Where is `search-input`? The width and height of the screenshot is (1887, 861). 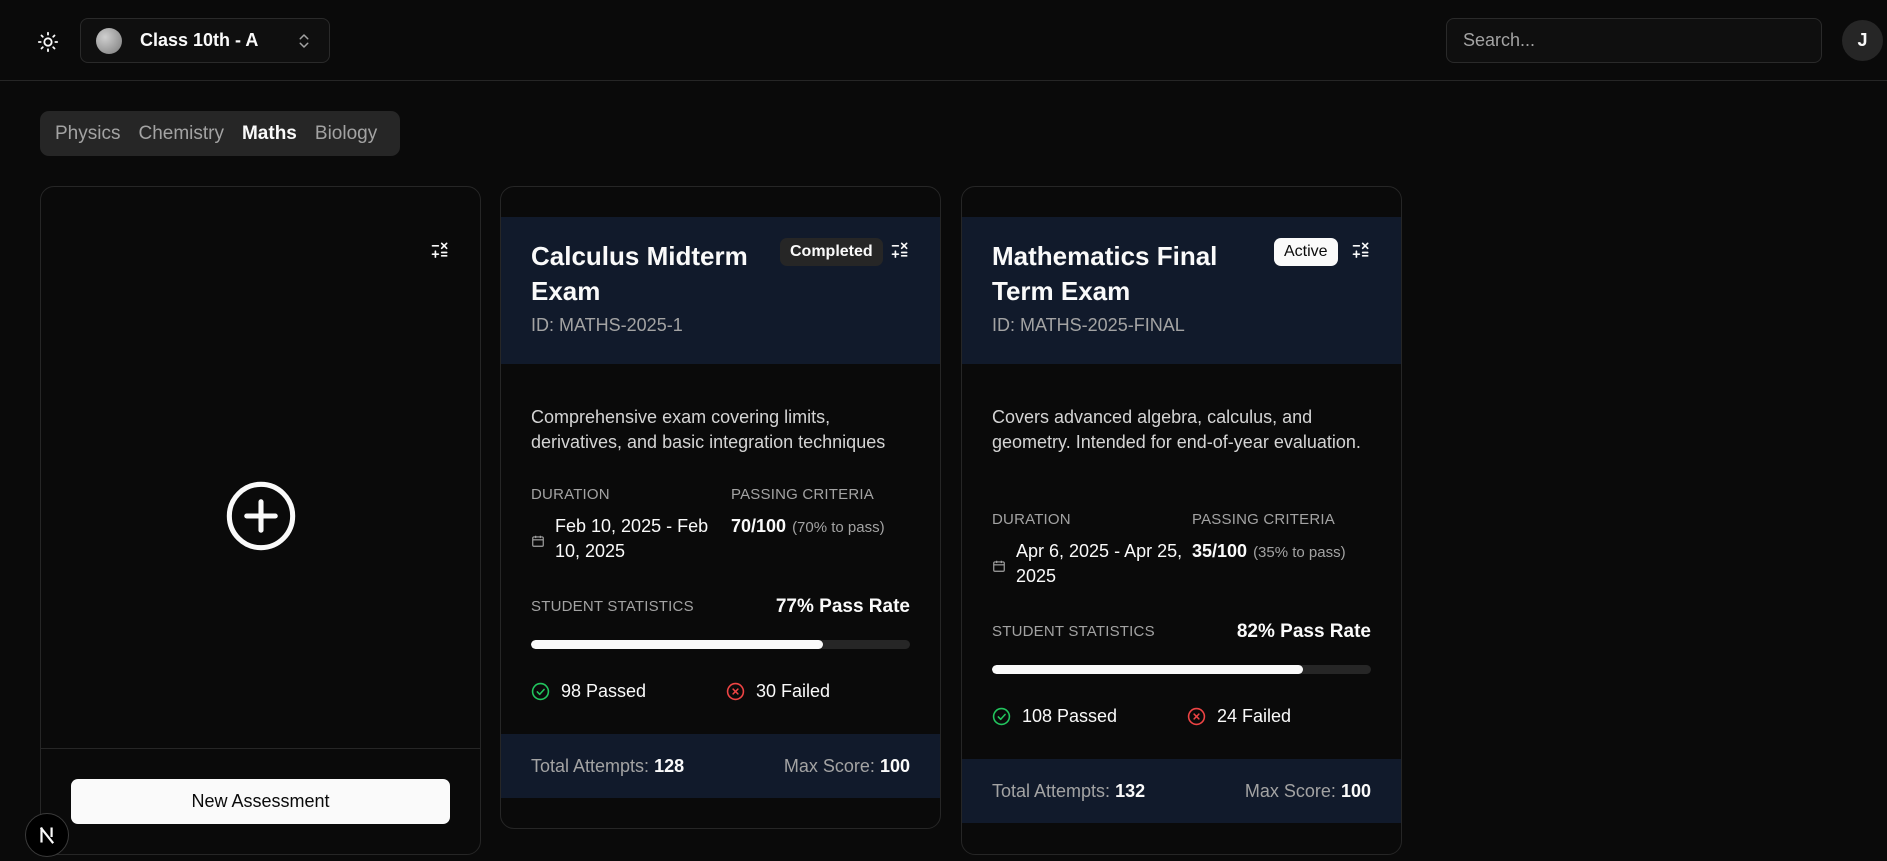
search-input is located at coordinates (1634, 40).